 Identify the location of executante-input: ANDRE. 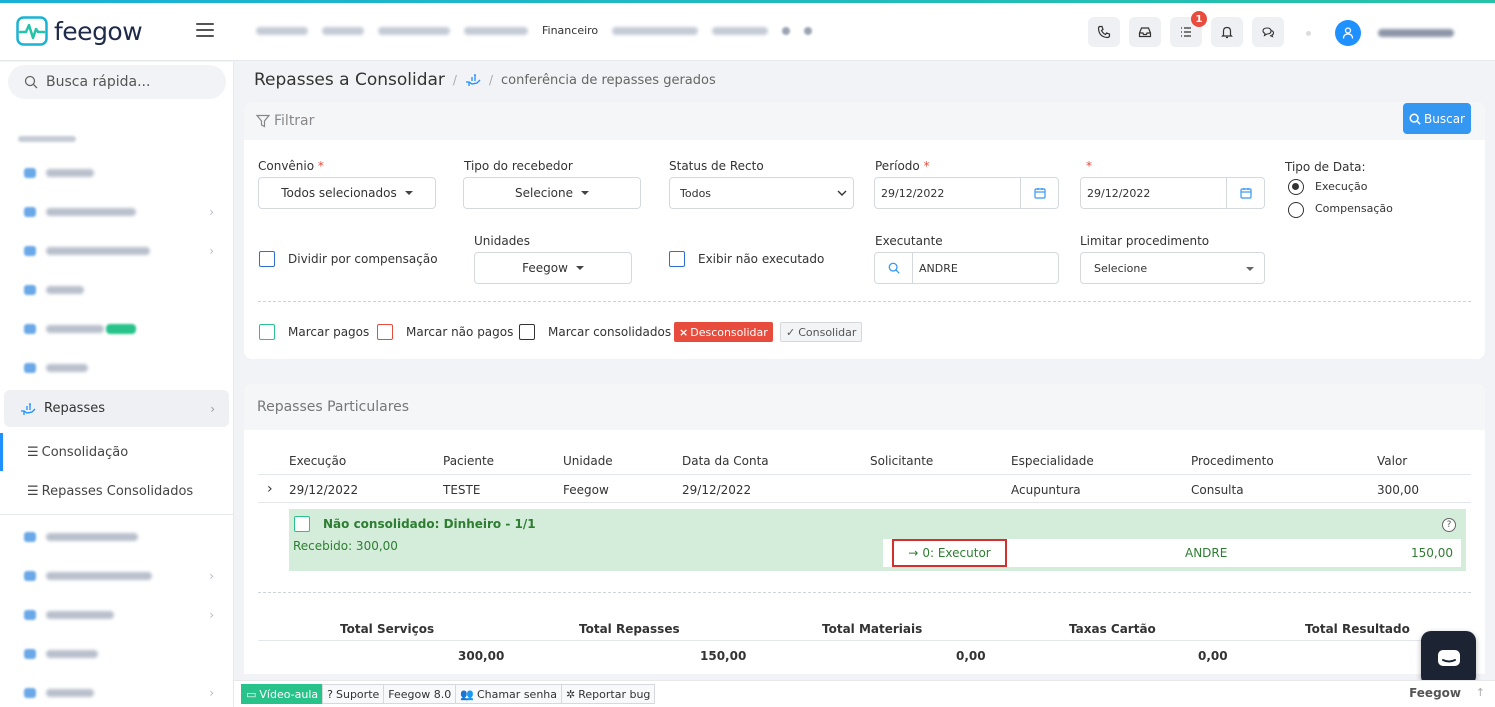
(966, 268).